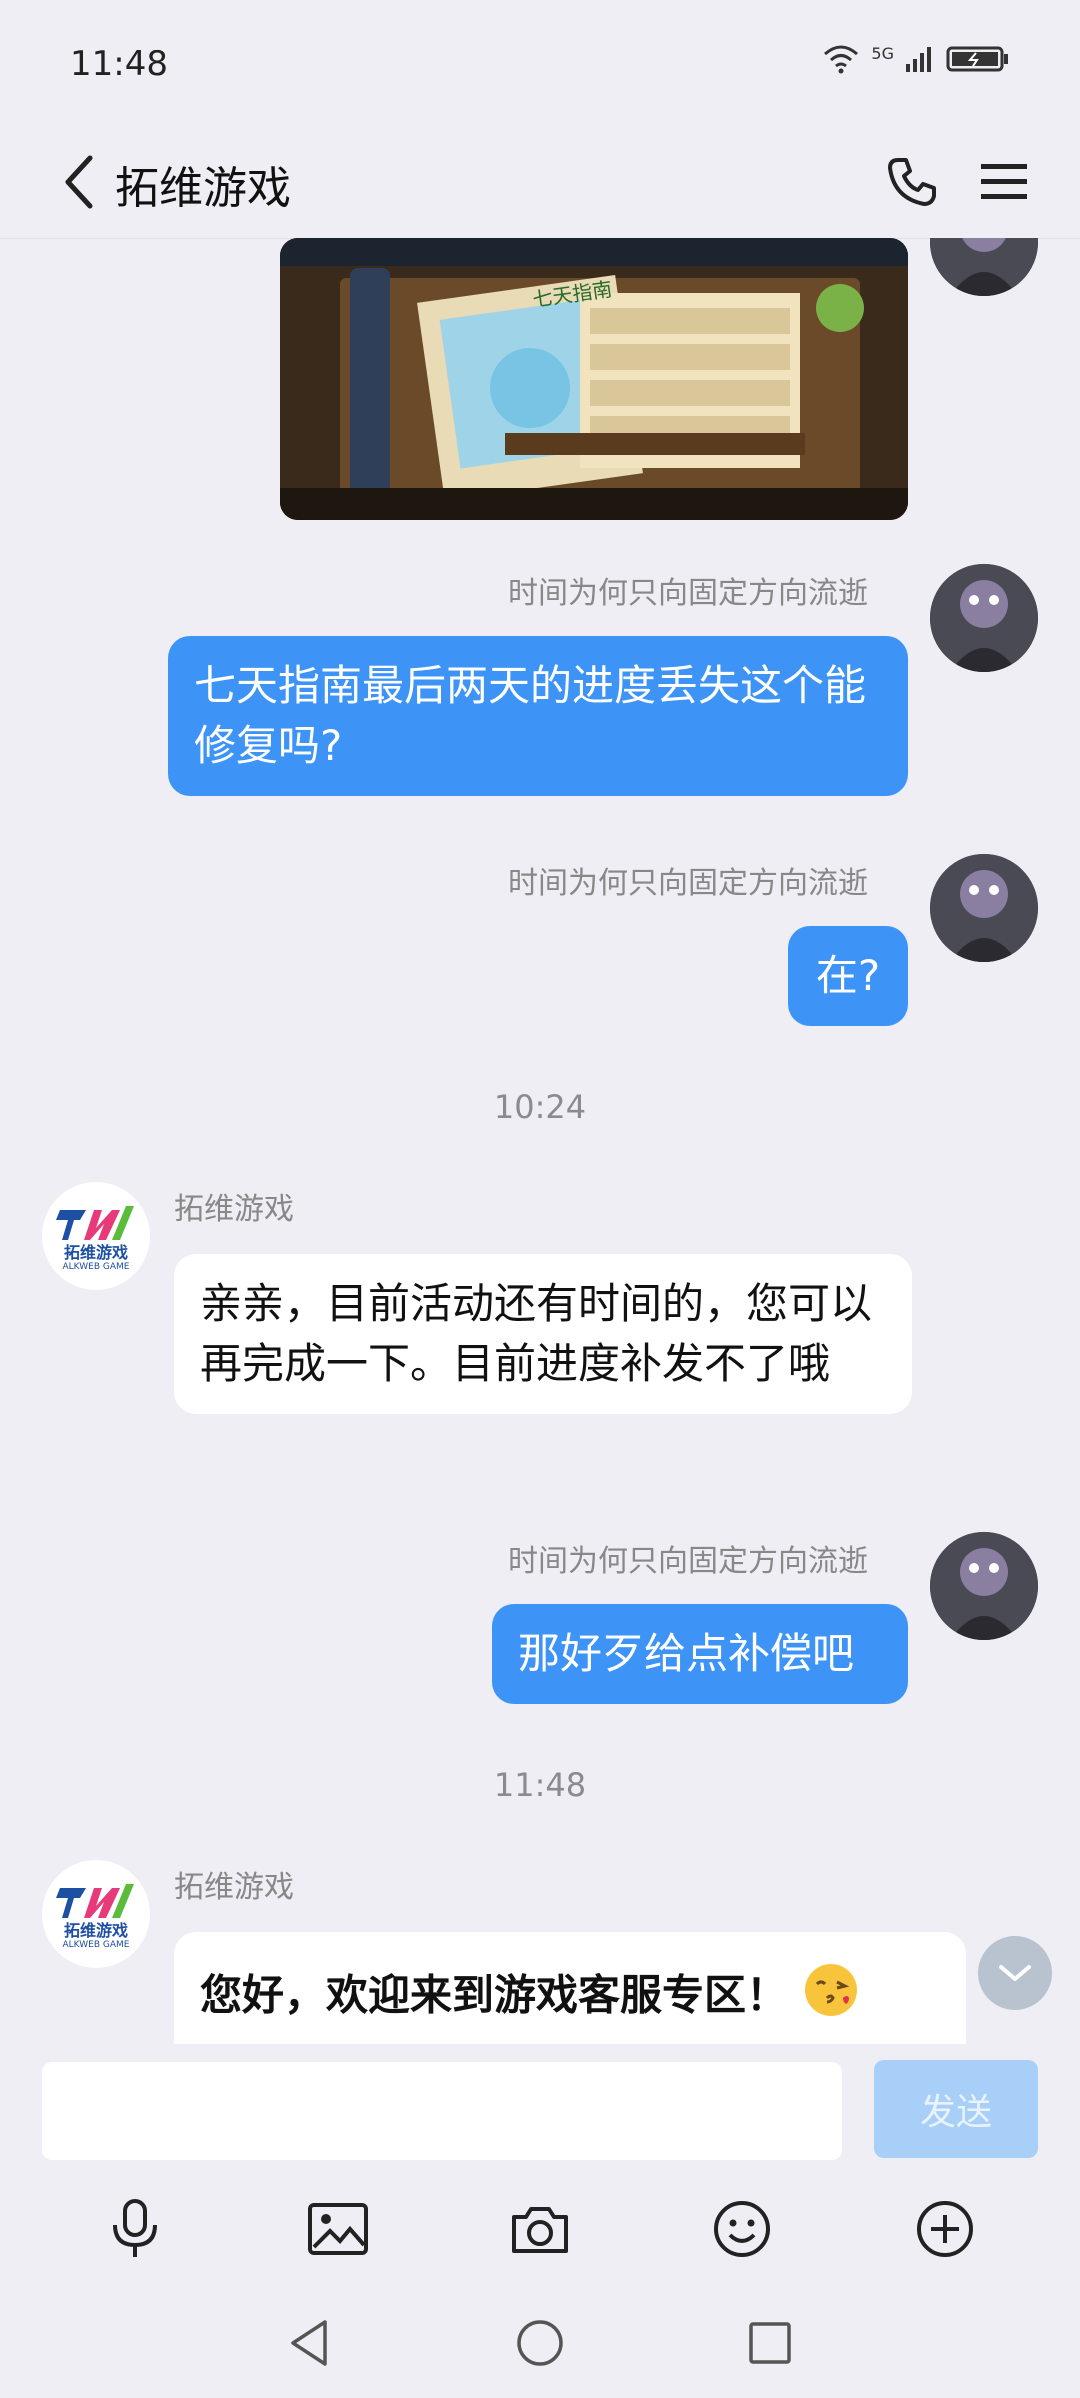 Image resolution: width=1080 pixels, height=2398 pixels. I want to click on image-button, so click(338, 2229).